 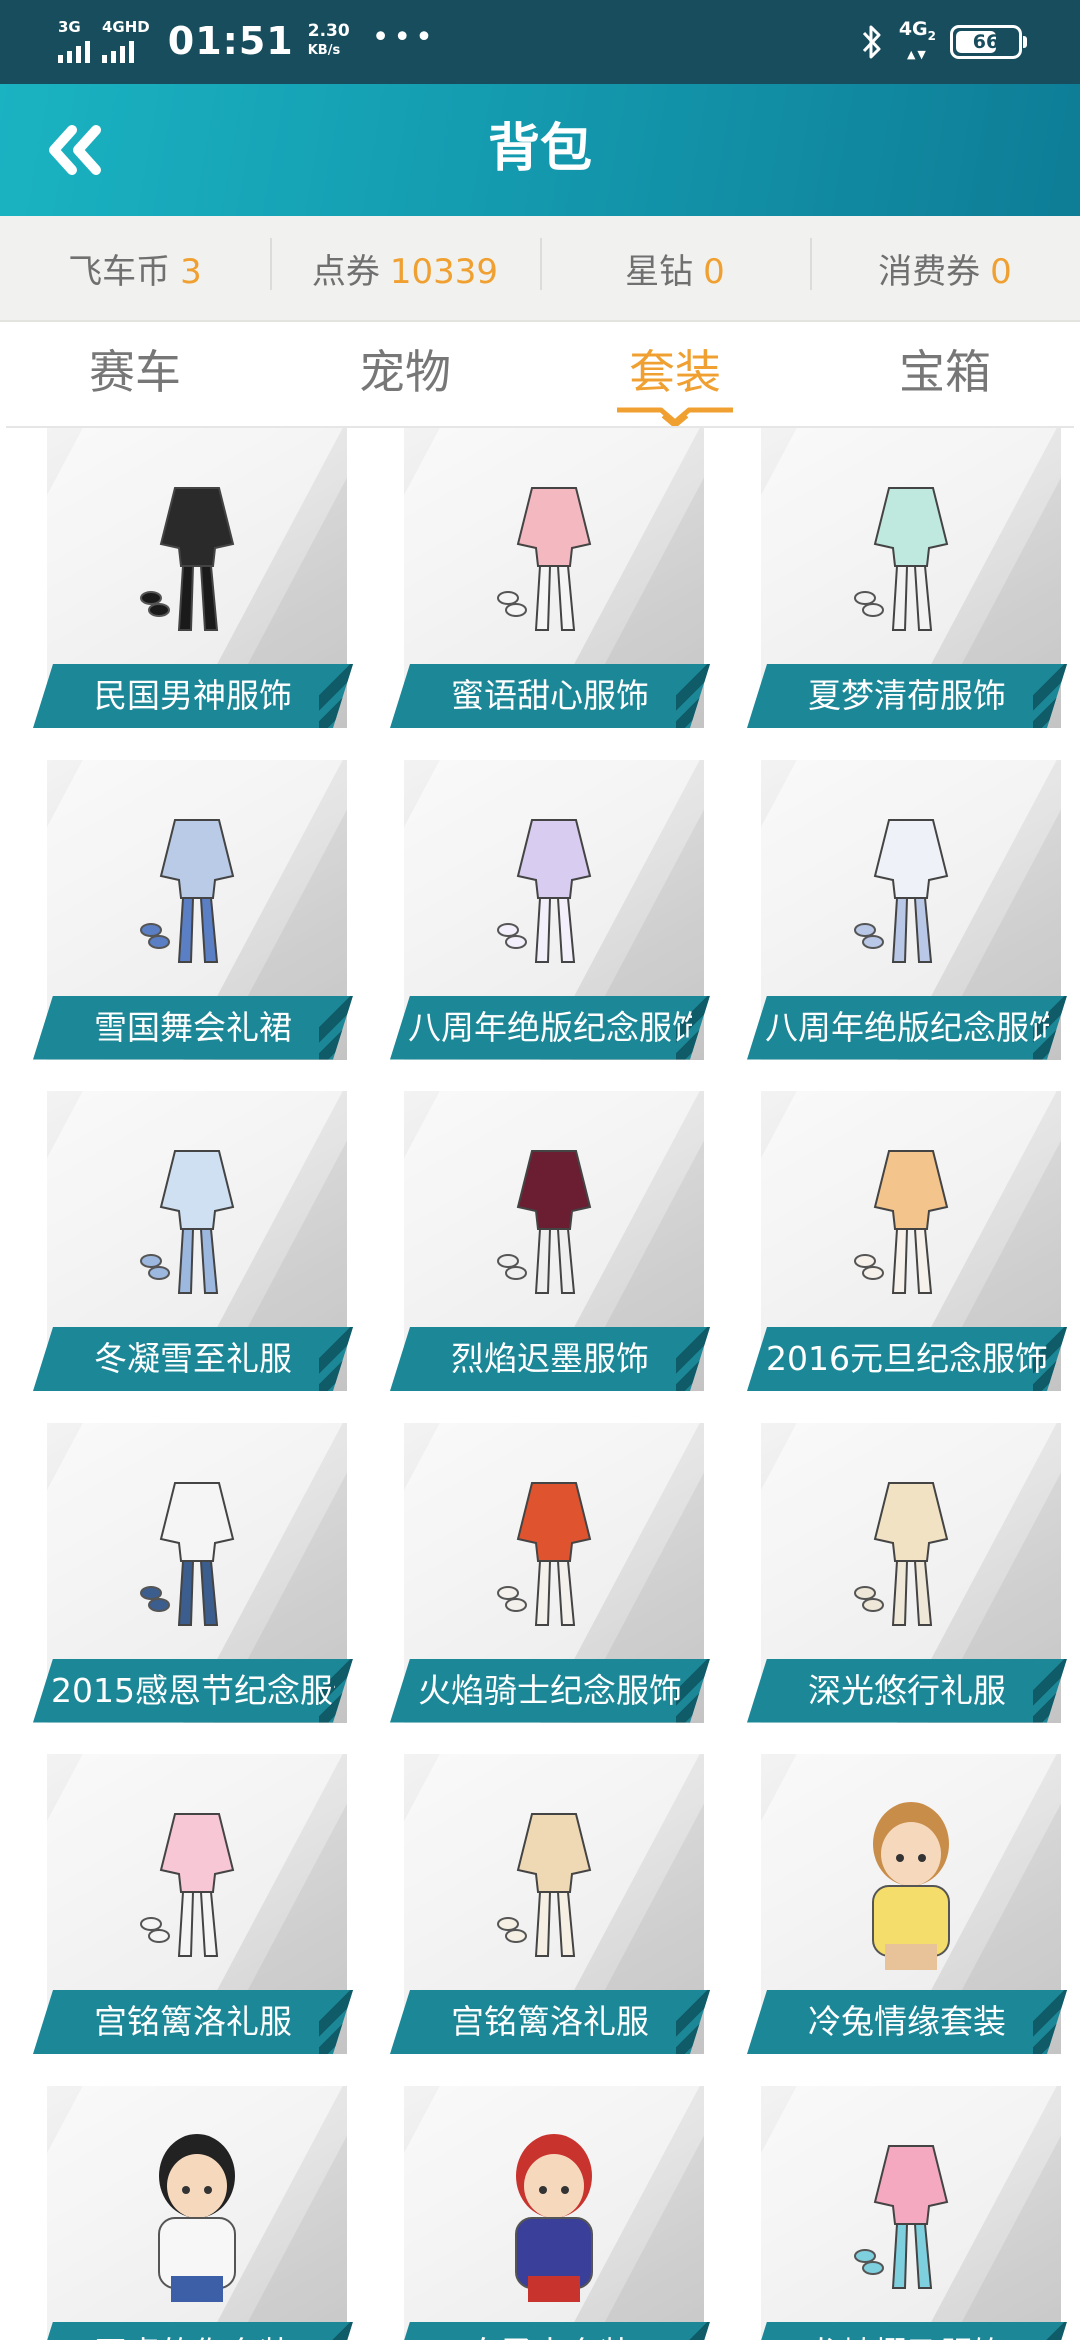 What do you see at coordinates (901, 1222) in the screenshot?
I see `orange-outfit-icon` at bounding box center [901, 1222].